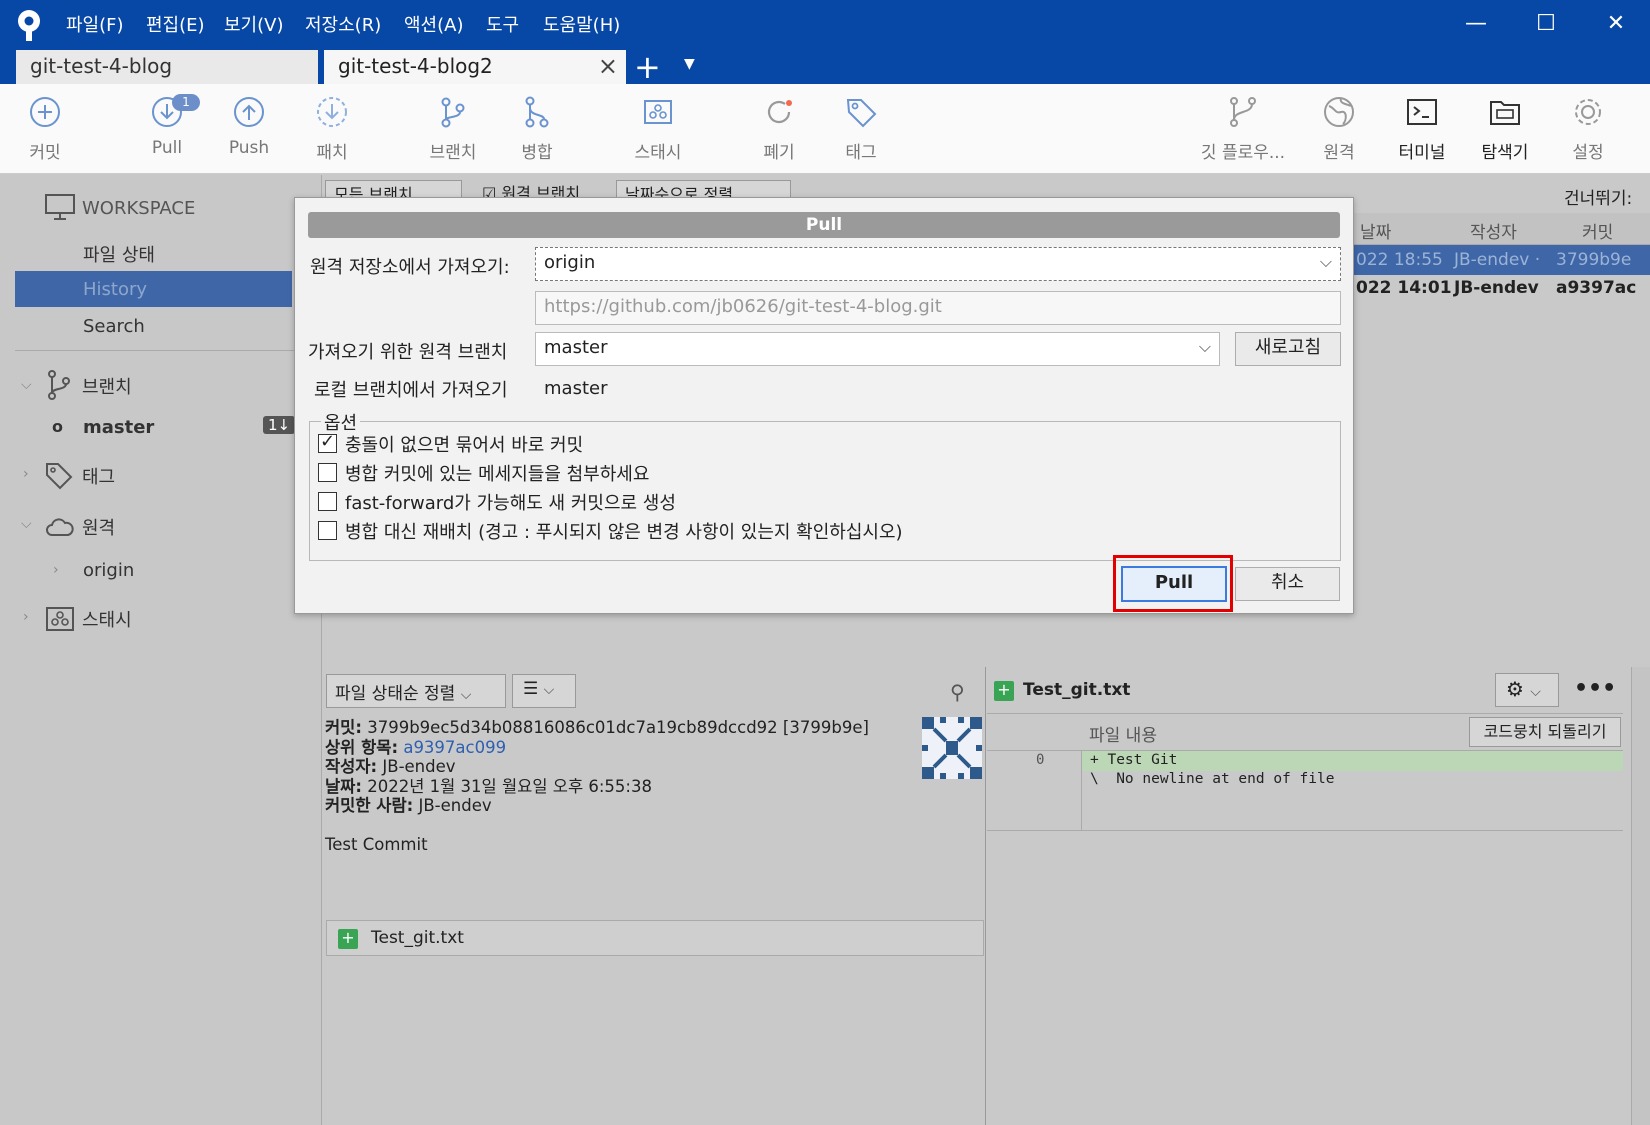  Describe the element at coordinates (107, 619) in the screenshot. I see `sidebar-stashes-header: 스태시` at that location.